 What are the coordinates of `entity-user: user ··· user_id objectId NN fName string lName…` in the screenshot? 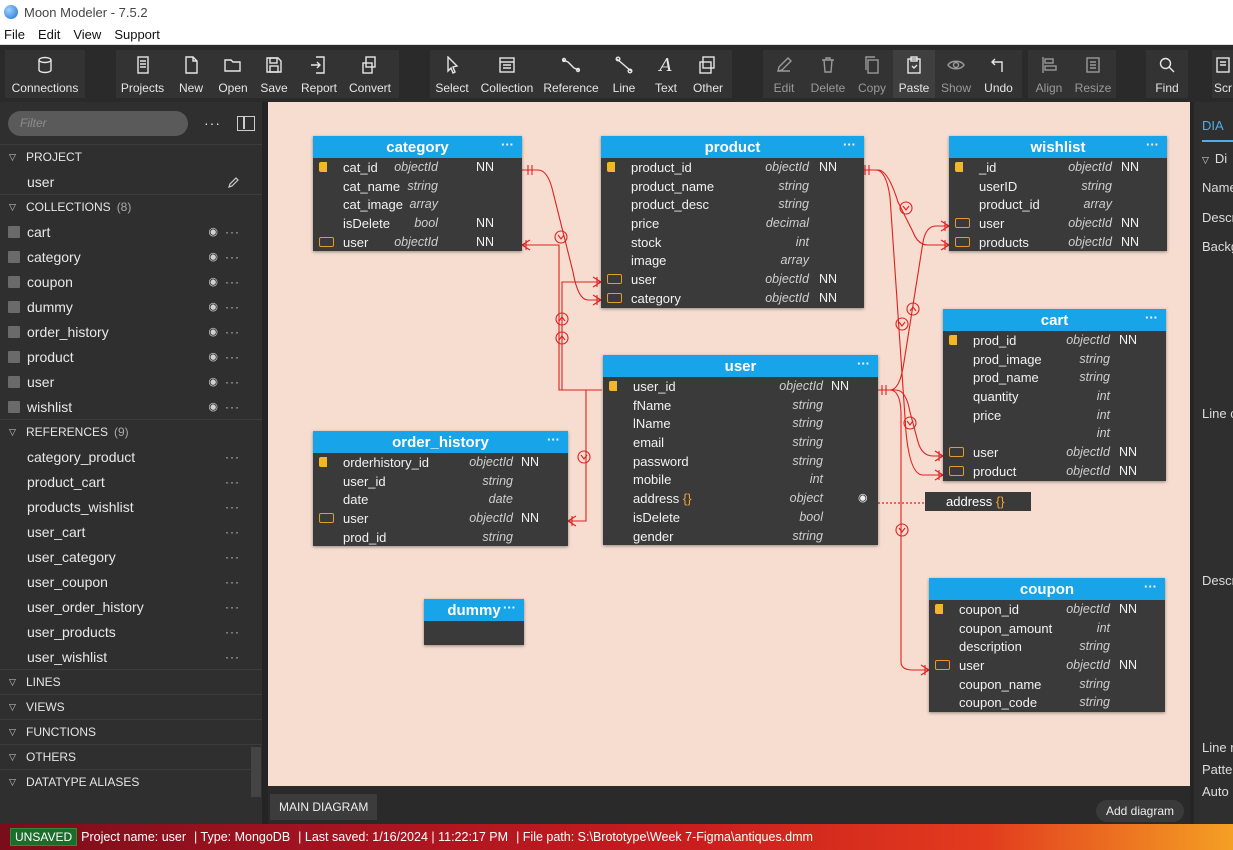 It's located at (740, 450).